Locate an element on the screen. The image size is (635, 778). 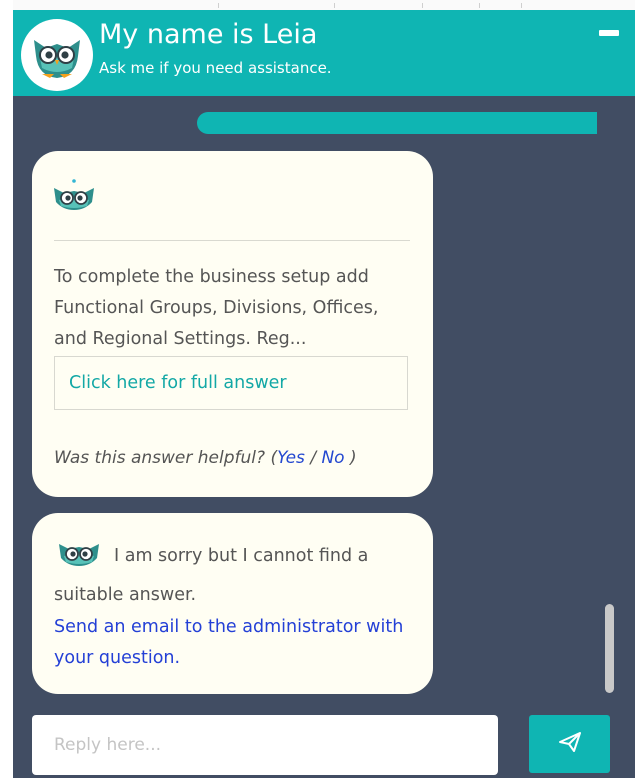
helpful-question: Was this answer helpful? ( is located at coordinates (166, 458).